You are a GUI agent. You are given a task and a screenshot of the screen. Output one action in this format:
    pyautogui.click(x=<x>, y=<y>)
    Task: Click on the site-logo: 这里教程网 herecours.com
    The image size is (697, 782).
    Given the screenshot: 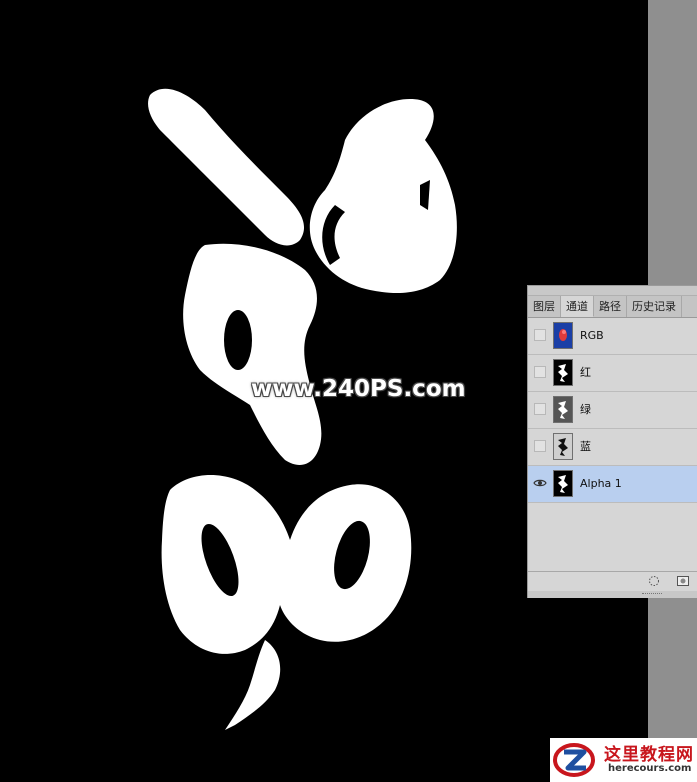 What is the action you would take?
    pyautogui.click(x=623, y=760)
    